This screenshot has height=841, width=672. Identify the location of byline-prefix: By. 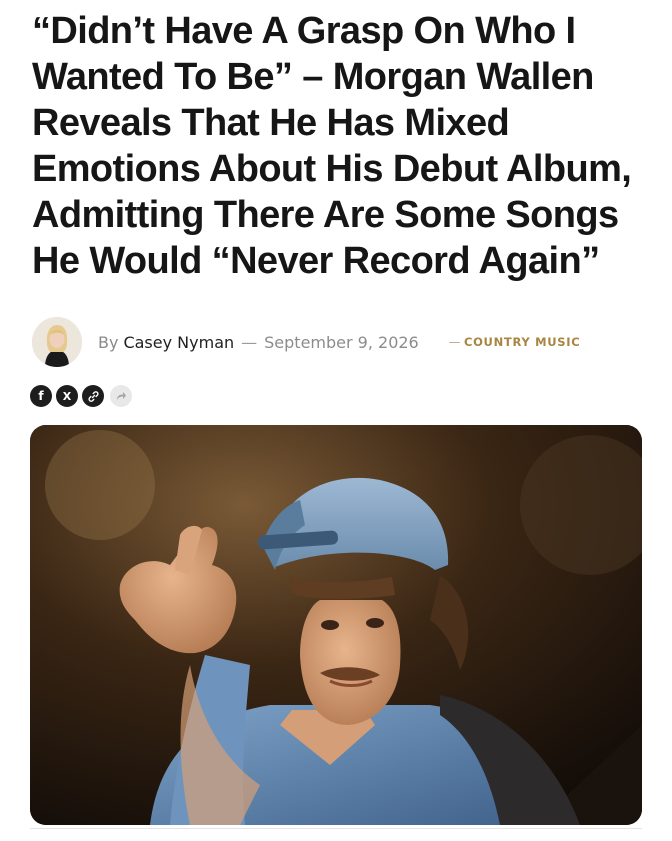
(108, 342).